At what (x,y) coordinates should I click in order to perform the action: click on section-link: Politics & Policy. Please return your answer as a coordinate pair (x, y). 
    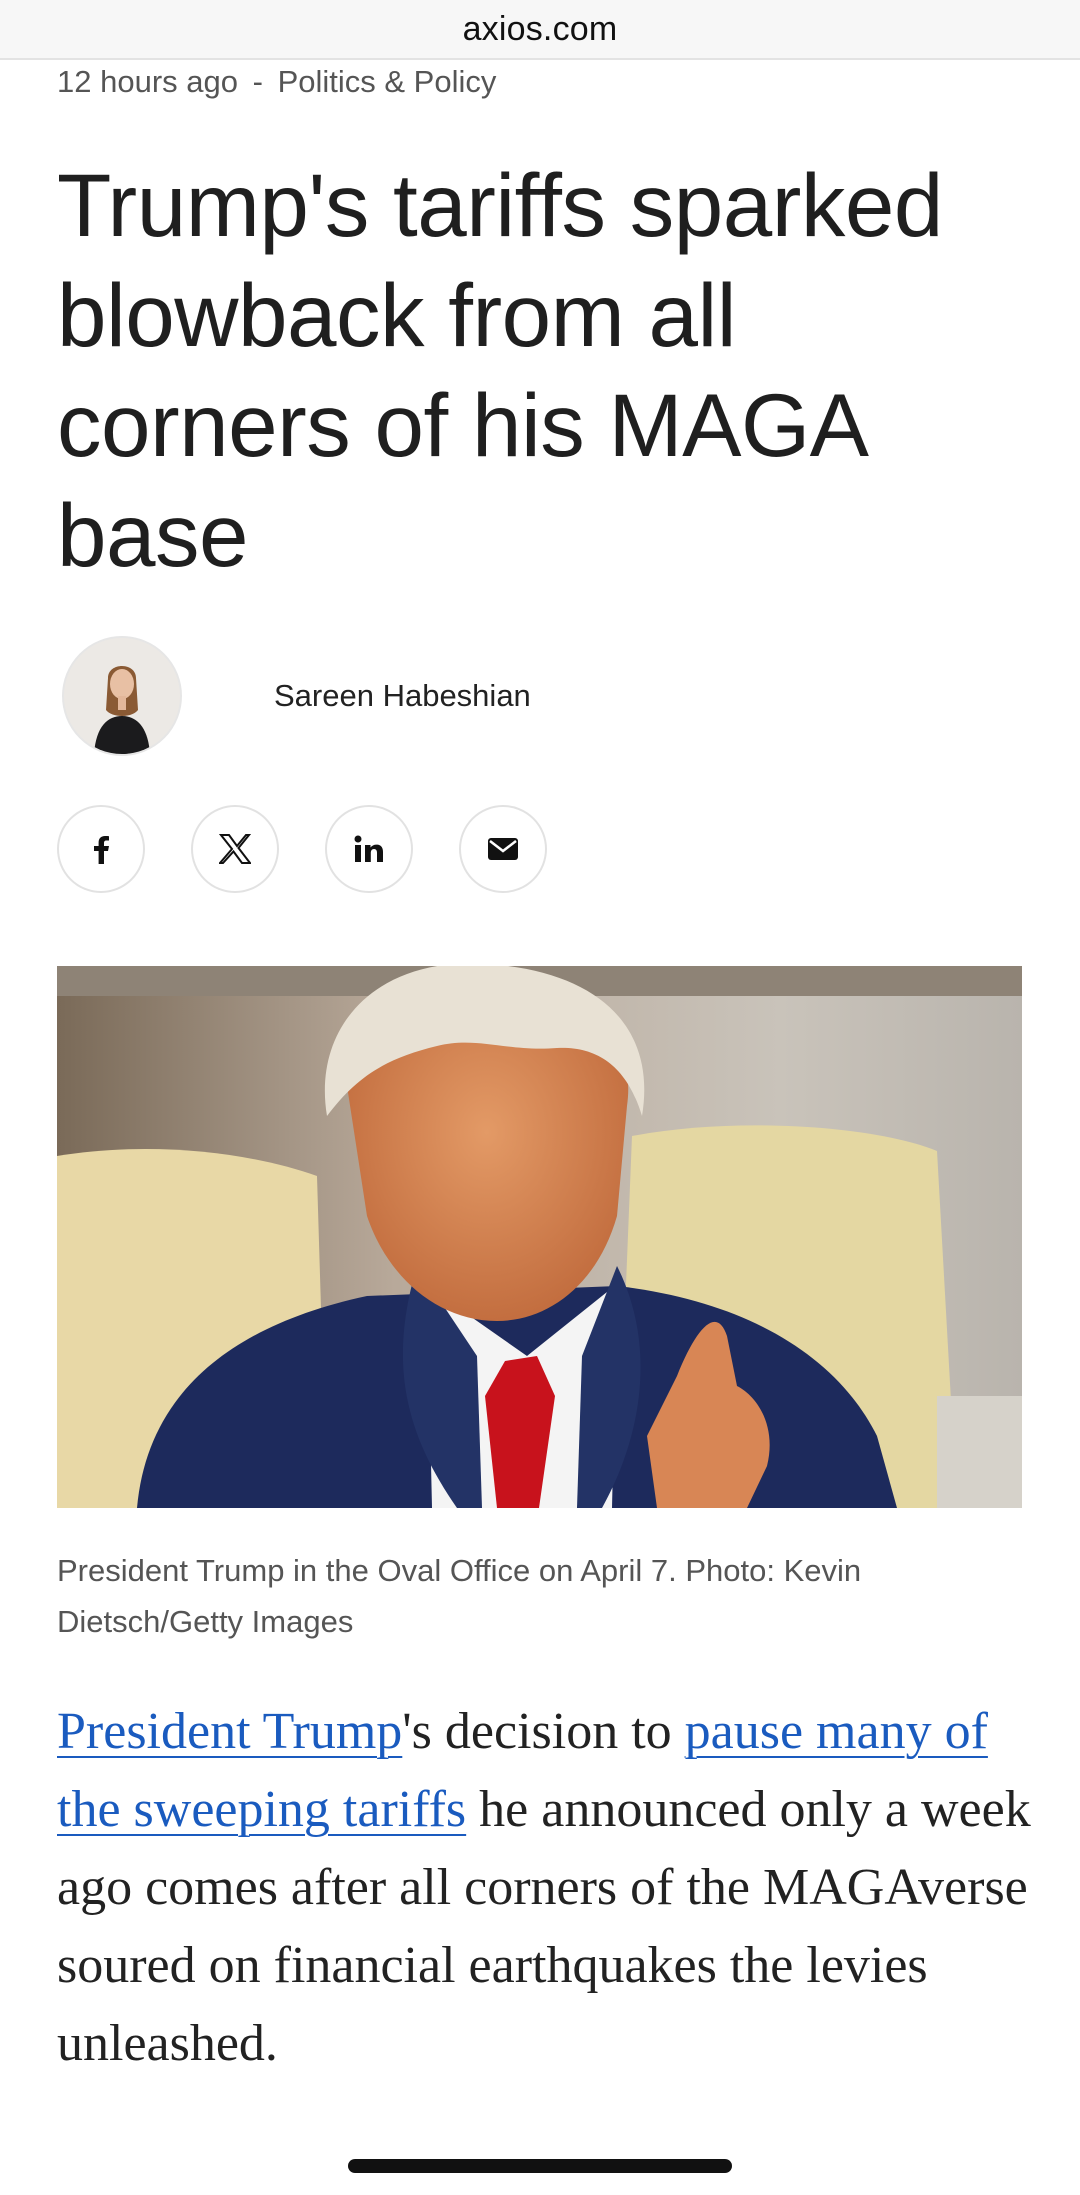
    Looking at the image, I should click on (387, 81).